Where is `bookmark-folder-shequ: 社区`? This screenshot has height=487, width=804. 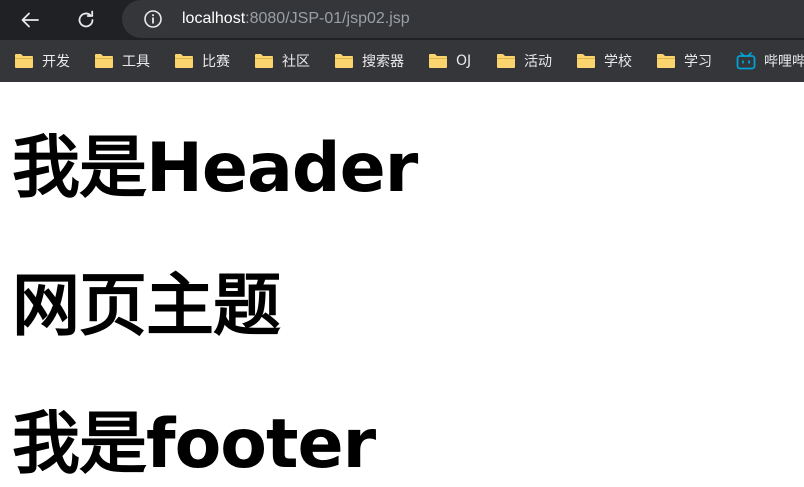
bookmark-folder-shequ: 社区 is located at coordinates (282, 61).